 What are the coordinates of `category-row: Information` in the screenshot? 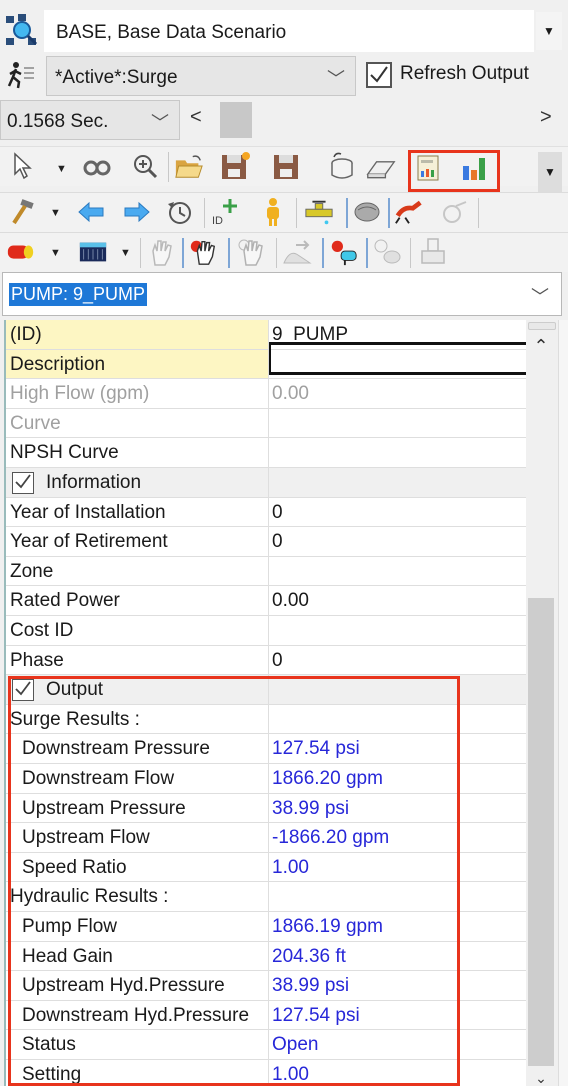 It's located at (267, 483).